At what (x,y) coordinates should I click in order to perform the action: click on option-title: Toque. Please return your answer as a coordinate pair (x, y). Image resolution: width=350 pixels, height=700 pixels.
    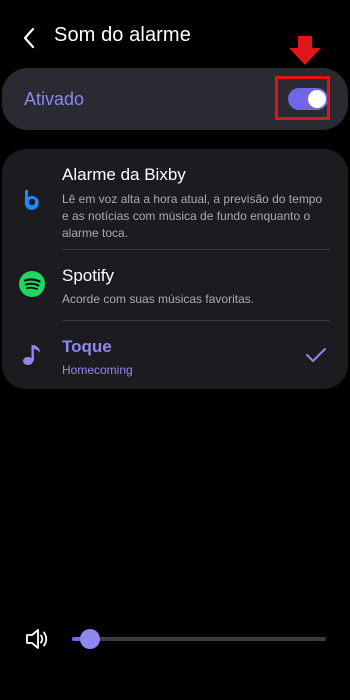
    Looking at the image, I should click on (87, 346).